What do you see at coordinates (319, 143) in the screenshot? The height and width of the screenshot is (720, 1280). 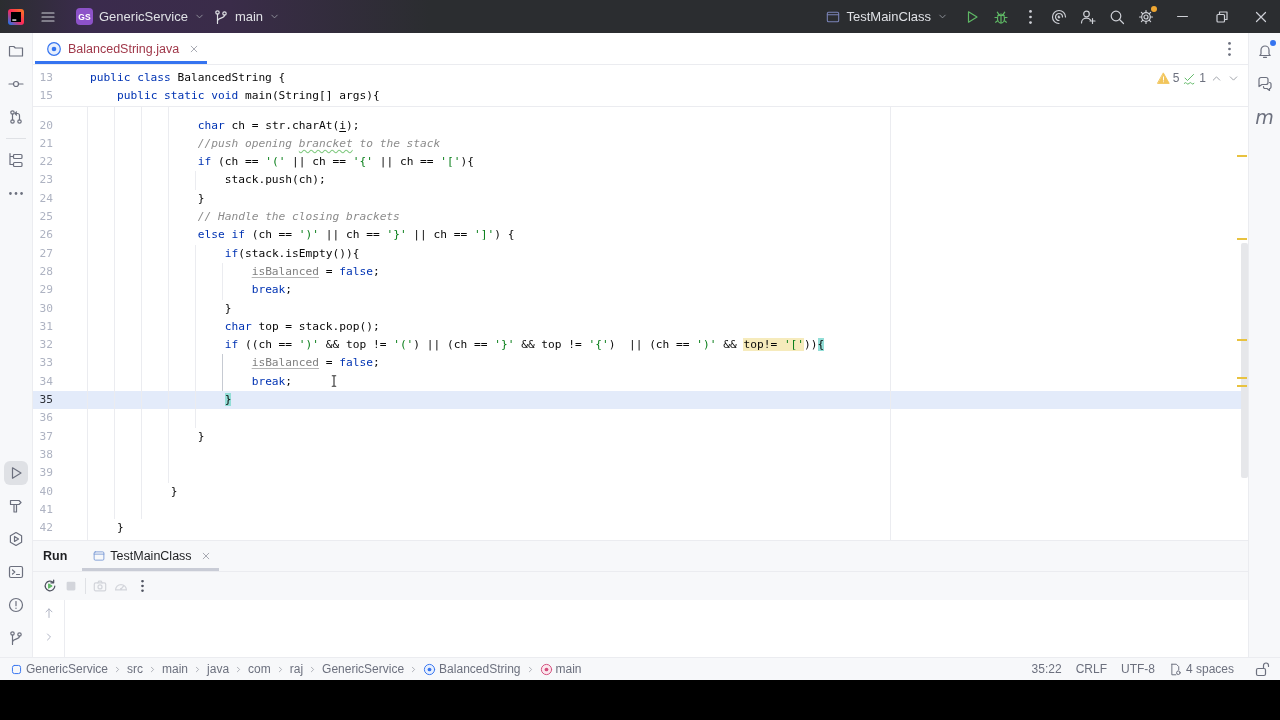 I see `code-line: //push opening brancket to the stack` at bounding box center [319, 143].